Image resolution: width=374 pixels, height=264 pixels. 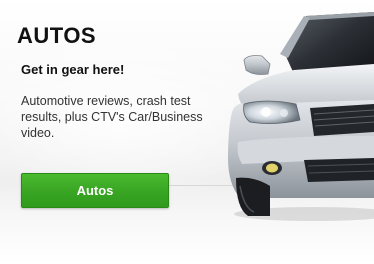 I want to click on autos-button: Autos, so click(x=95, y=190).